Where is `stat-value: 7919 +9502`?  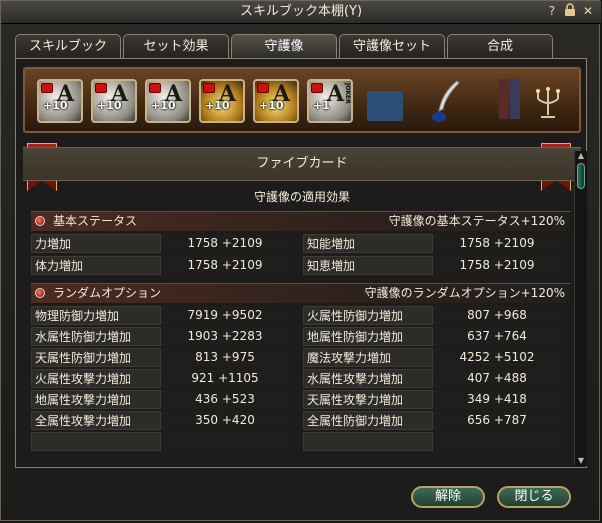
stat-value: 7919 +9502 is located at coordinates (225, 315).